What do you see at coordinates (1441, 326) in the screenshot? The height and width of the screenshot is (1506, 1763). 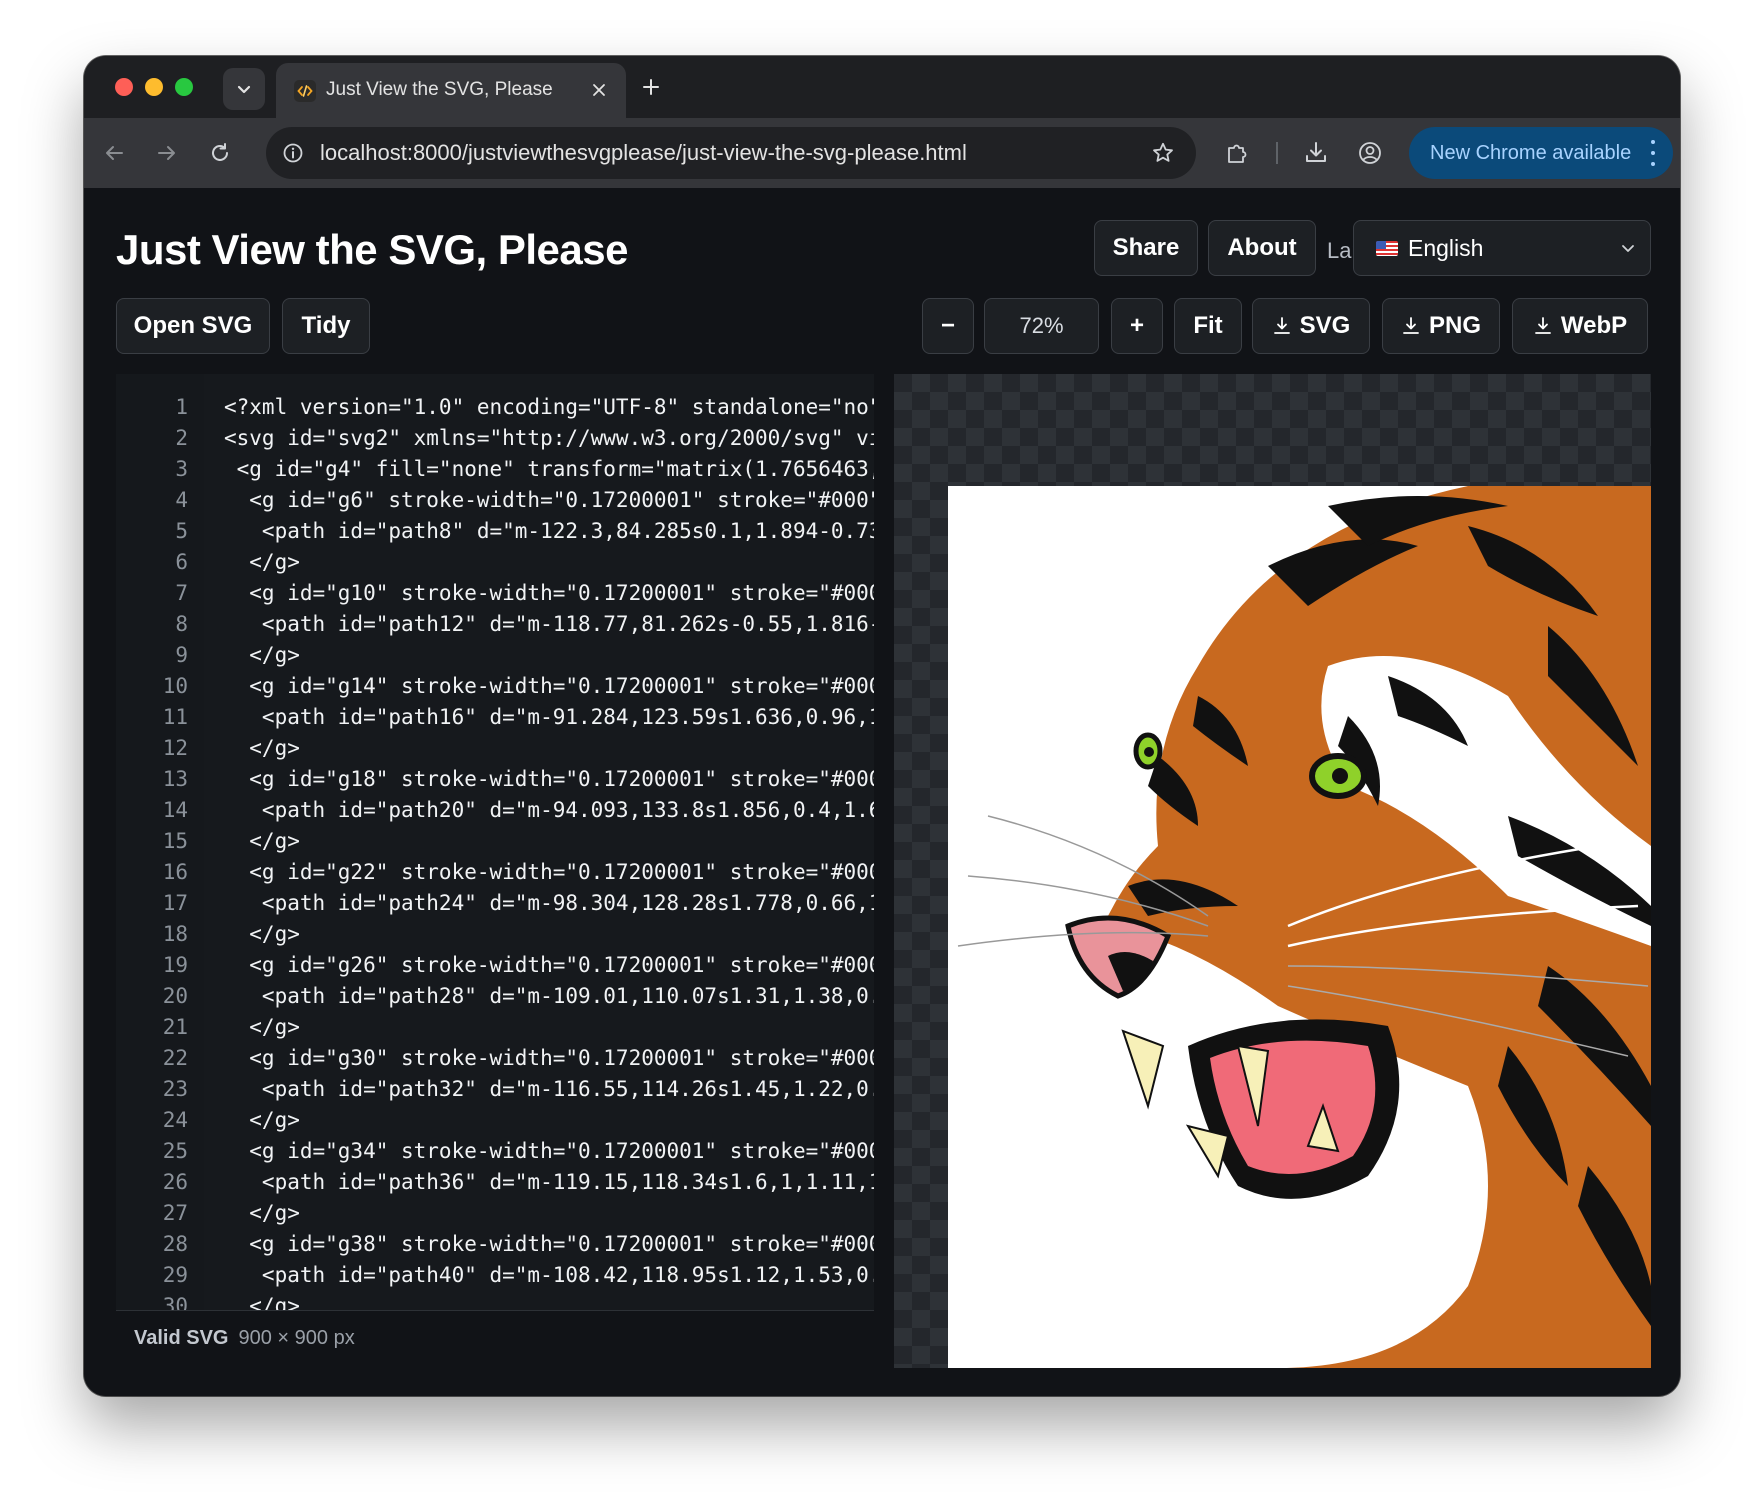 I see `download-png-button: PNG` at bounding box center [1441, 326].